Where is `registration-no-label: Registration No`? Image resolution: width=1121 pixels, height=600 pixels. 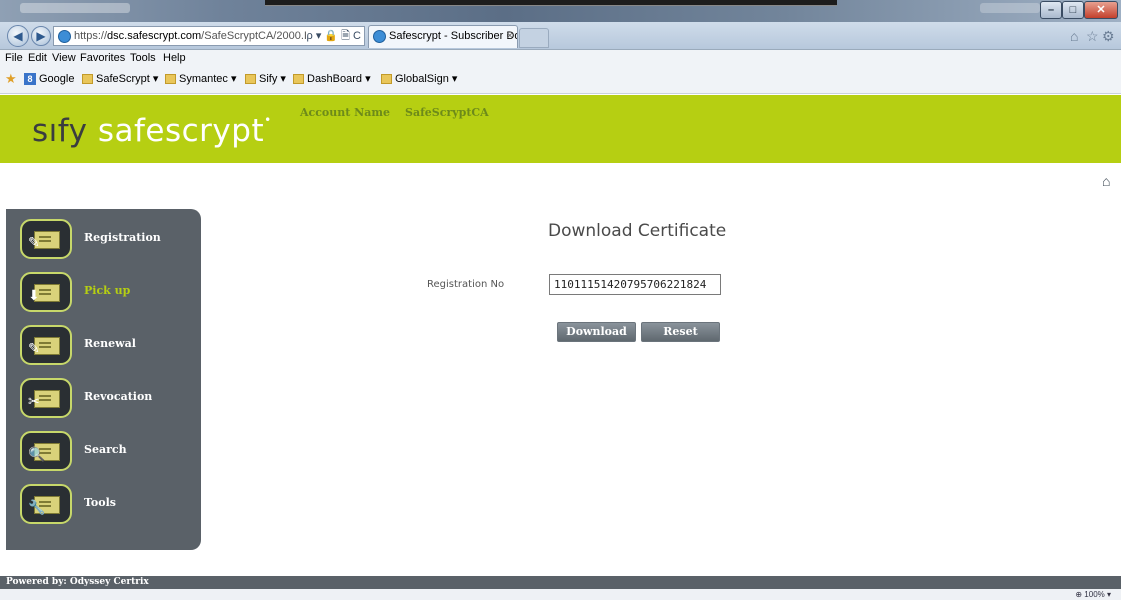 registration-no-label: Registration No is located at coordinates (466, 284).